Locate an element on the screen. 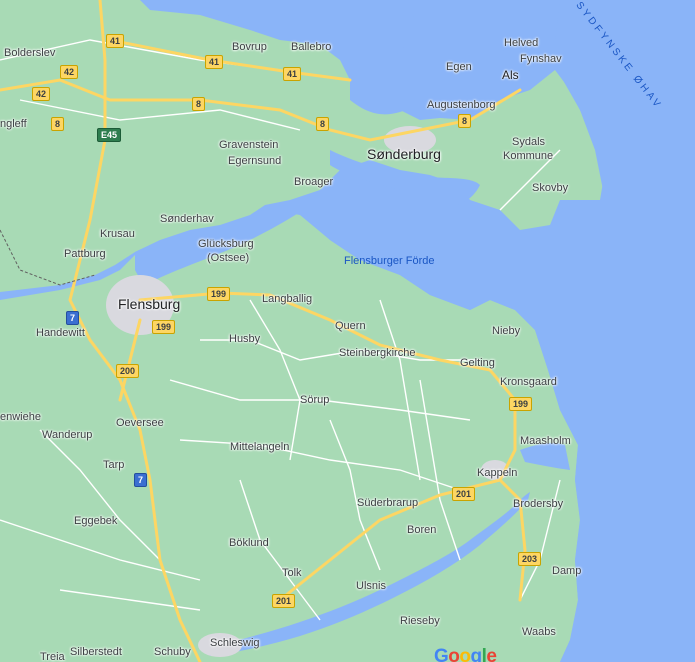 This screenshot has height=662, width=695. place-label: Kappeln is located at coordinates (497, 473).